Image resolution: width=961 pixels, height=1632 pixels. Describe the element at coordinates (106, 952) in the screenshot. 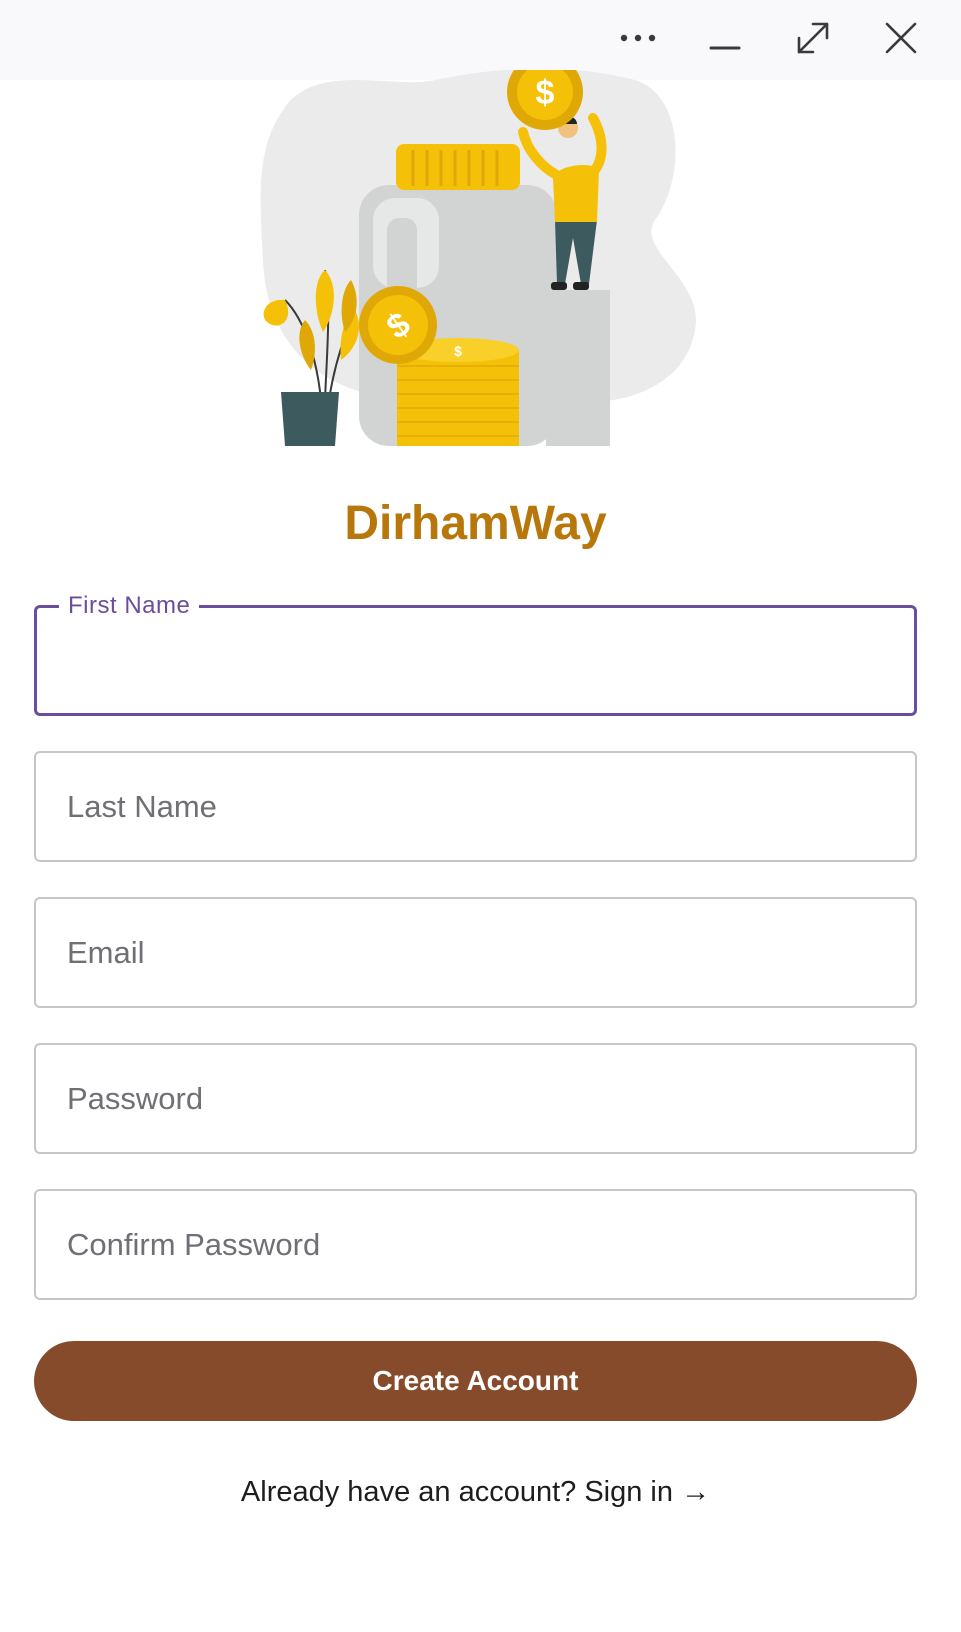

I see `email-placeholder: Email` at that location.